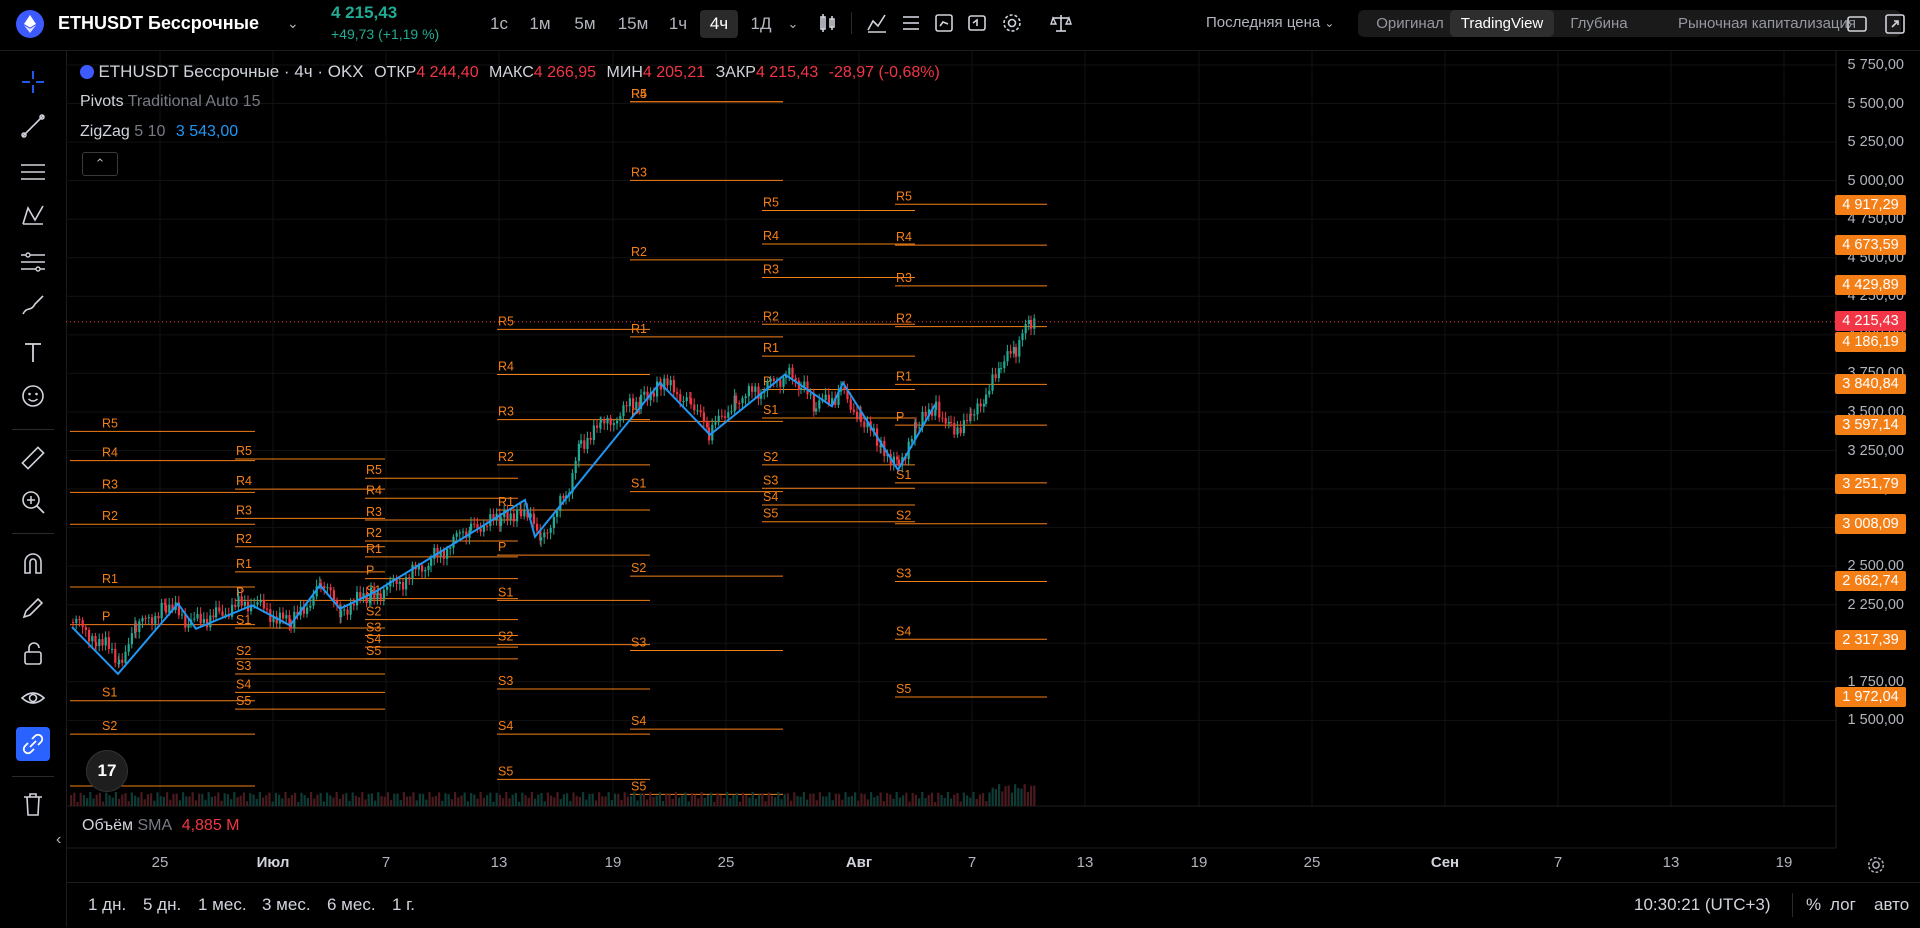 Image resolution: width=1920 pixels, height=928 pixels. Describe the element at coordinates (161, 826) in the screenshot. I see `volume-legend: Объём SMA 4,885 M` at that location.